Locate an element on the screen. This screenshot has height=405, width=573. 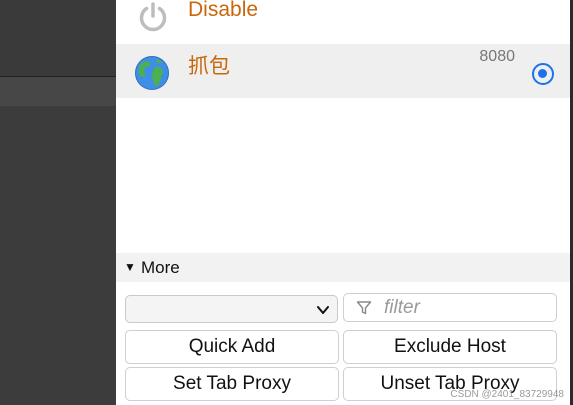
filter-field is located at coordinates (450, 307).